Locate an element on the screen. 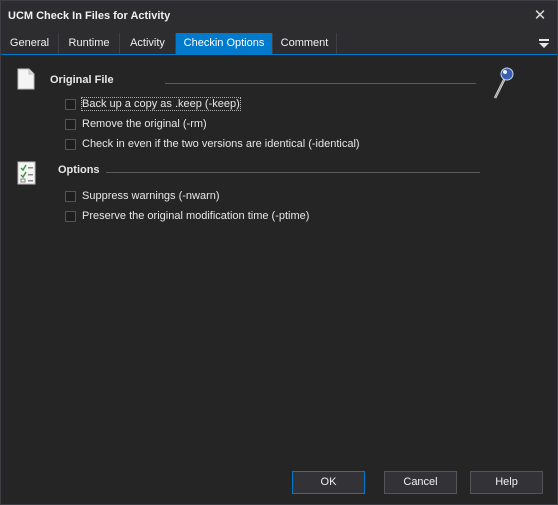 Image resolution: width=558 pixels, height=505 pixels. remove-original-checkbox: Remove the original (-rm) is located at coordinates (136, 124).